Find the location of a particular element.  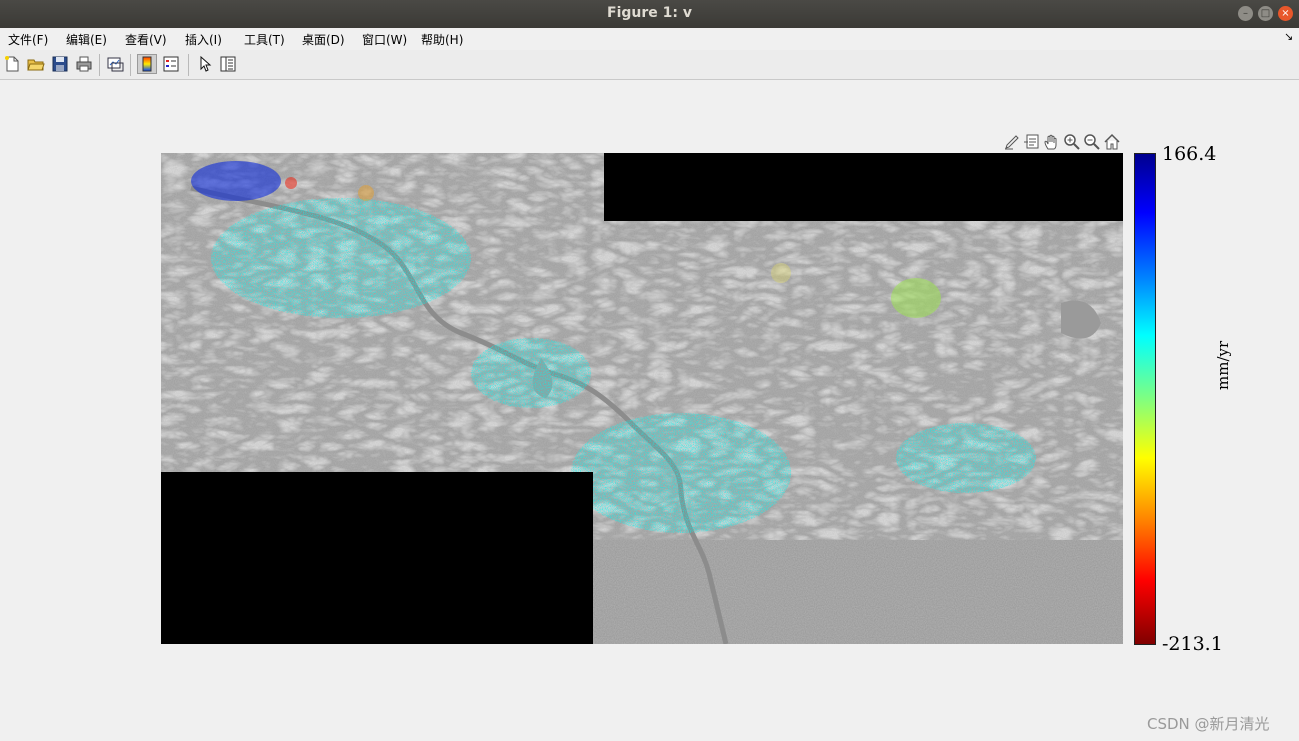

menu-file: 文件(F) is located at coordinates (28, 39).